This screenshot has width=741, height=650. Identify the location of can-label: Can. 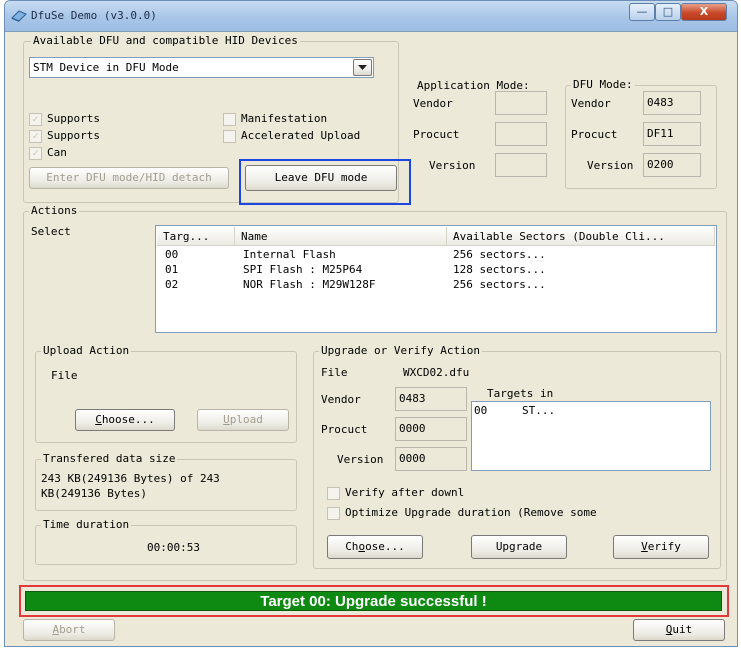
(57, 152).